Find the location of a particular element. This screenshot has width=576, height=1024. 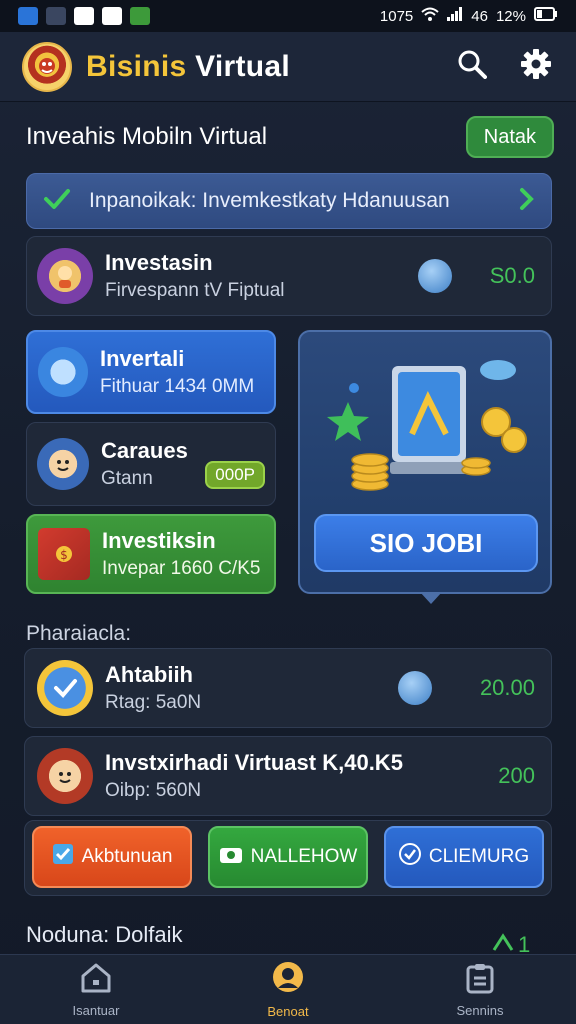

nav-profile: Benoat is located at coordinates (288, 989).